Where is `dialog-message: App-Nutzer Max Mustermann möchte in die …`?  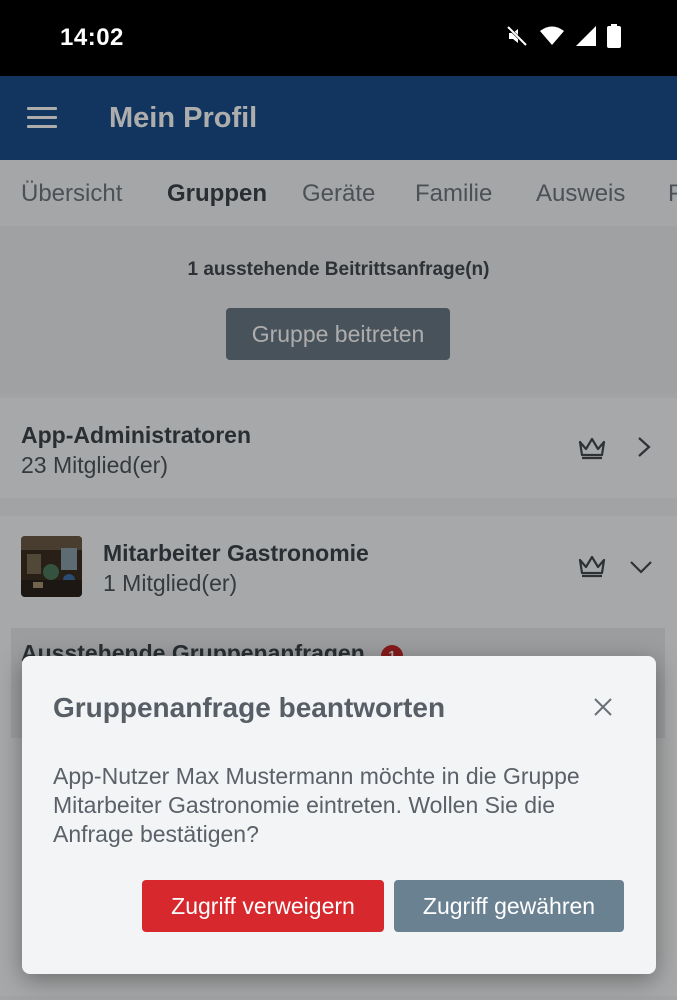 dialog-message: App-Nutzer Max Mustermann möchte in die … is located at coordinates (316, 805).